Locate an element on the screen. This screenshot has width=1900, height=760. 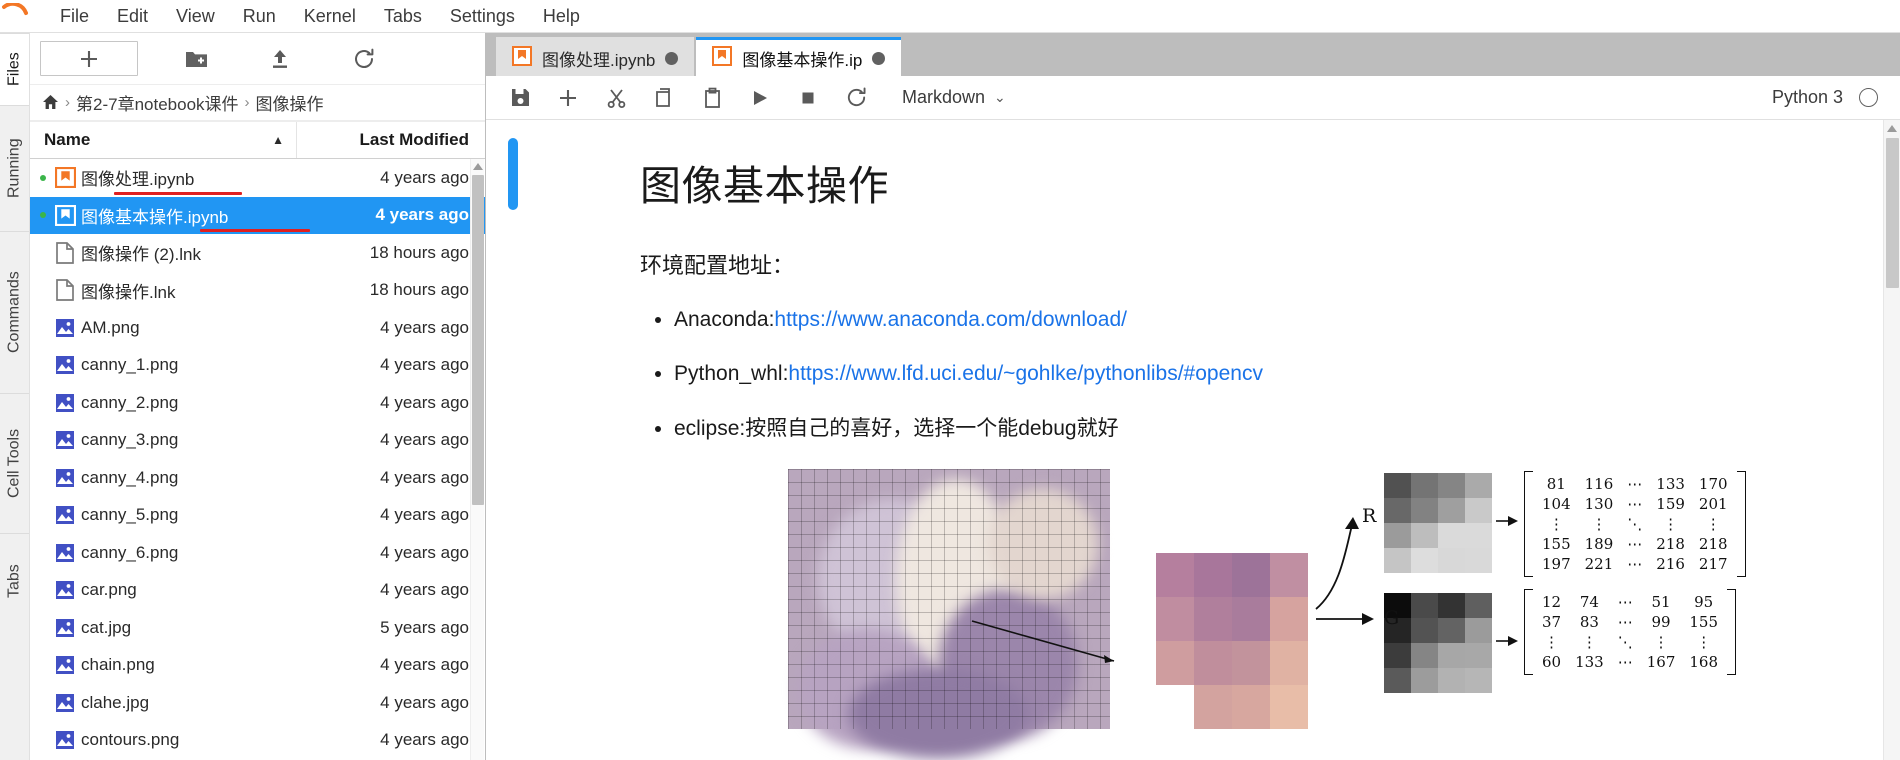
sidebar-tab-cell-tools: Cell Tools is located at coordinates (14, 463).